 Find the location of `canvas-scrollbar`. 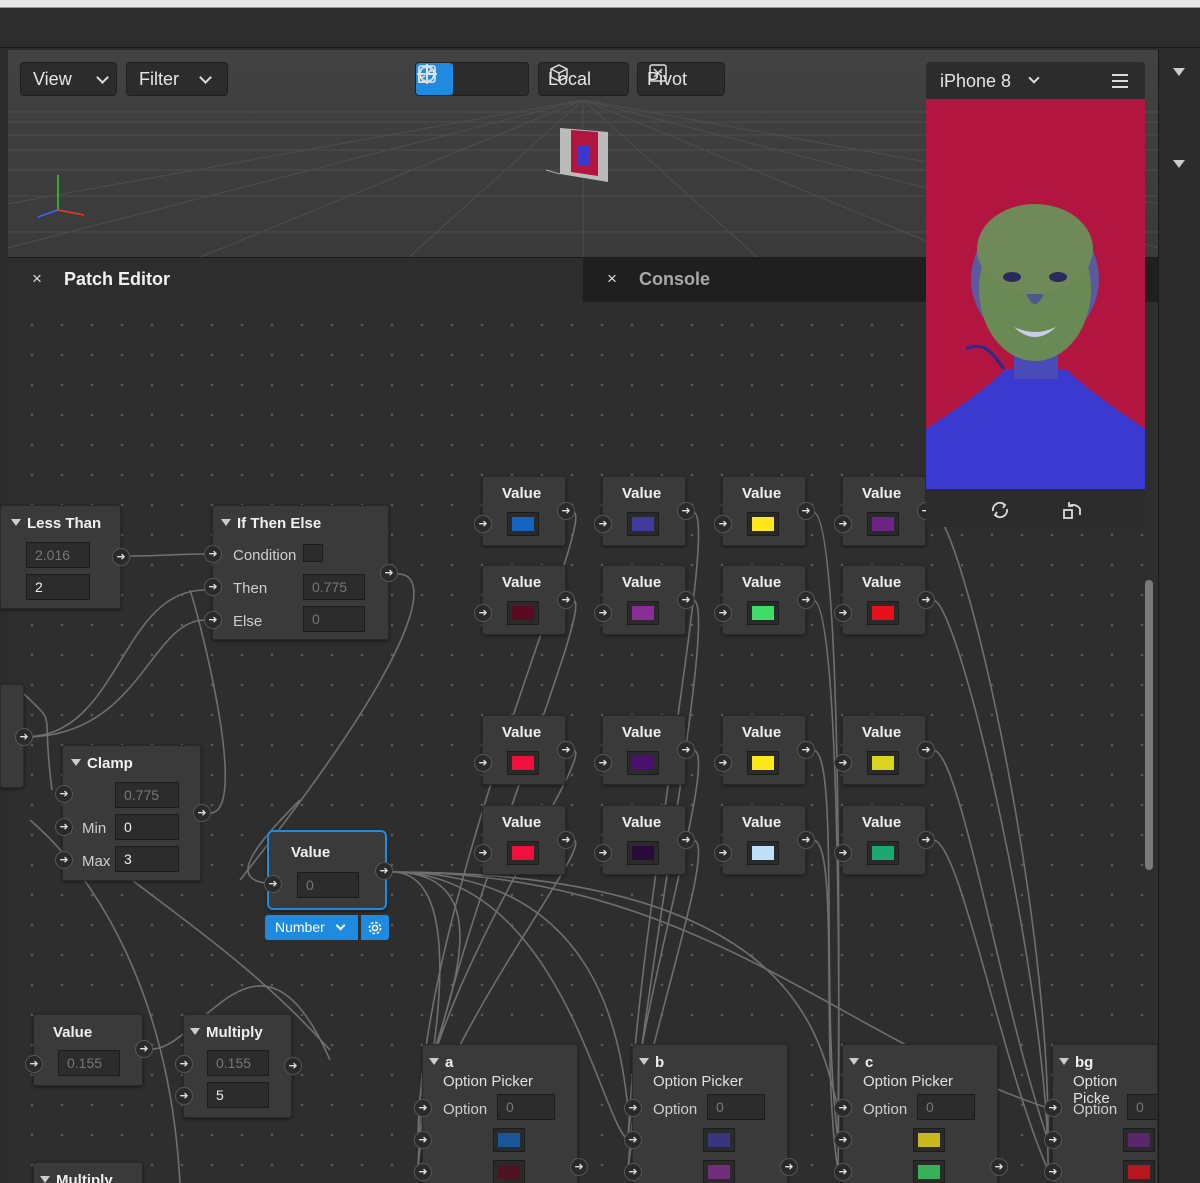

canvas-scrollbar is located at coordinates (1149, 725).